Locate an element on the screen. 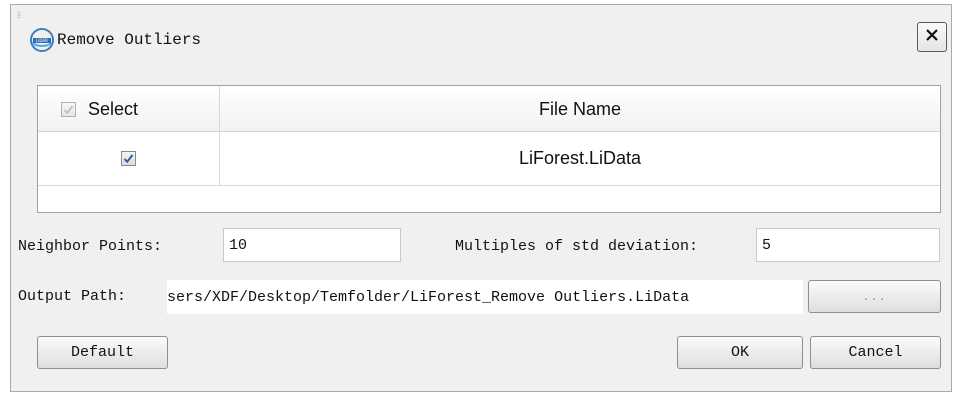 This screenshot has height=394, width=957. neighbor-points-input is located at coordinates (312, 245).